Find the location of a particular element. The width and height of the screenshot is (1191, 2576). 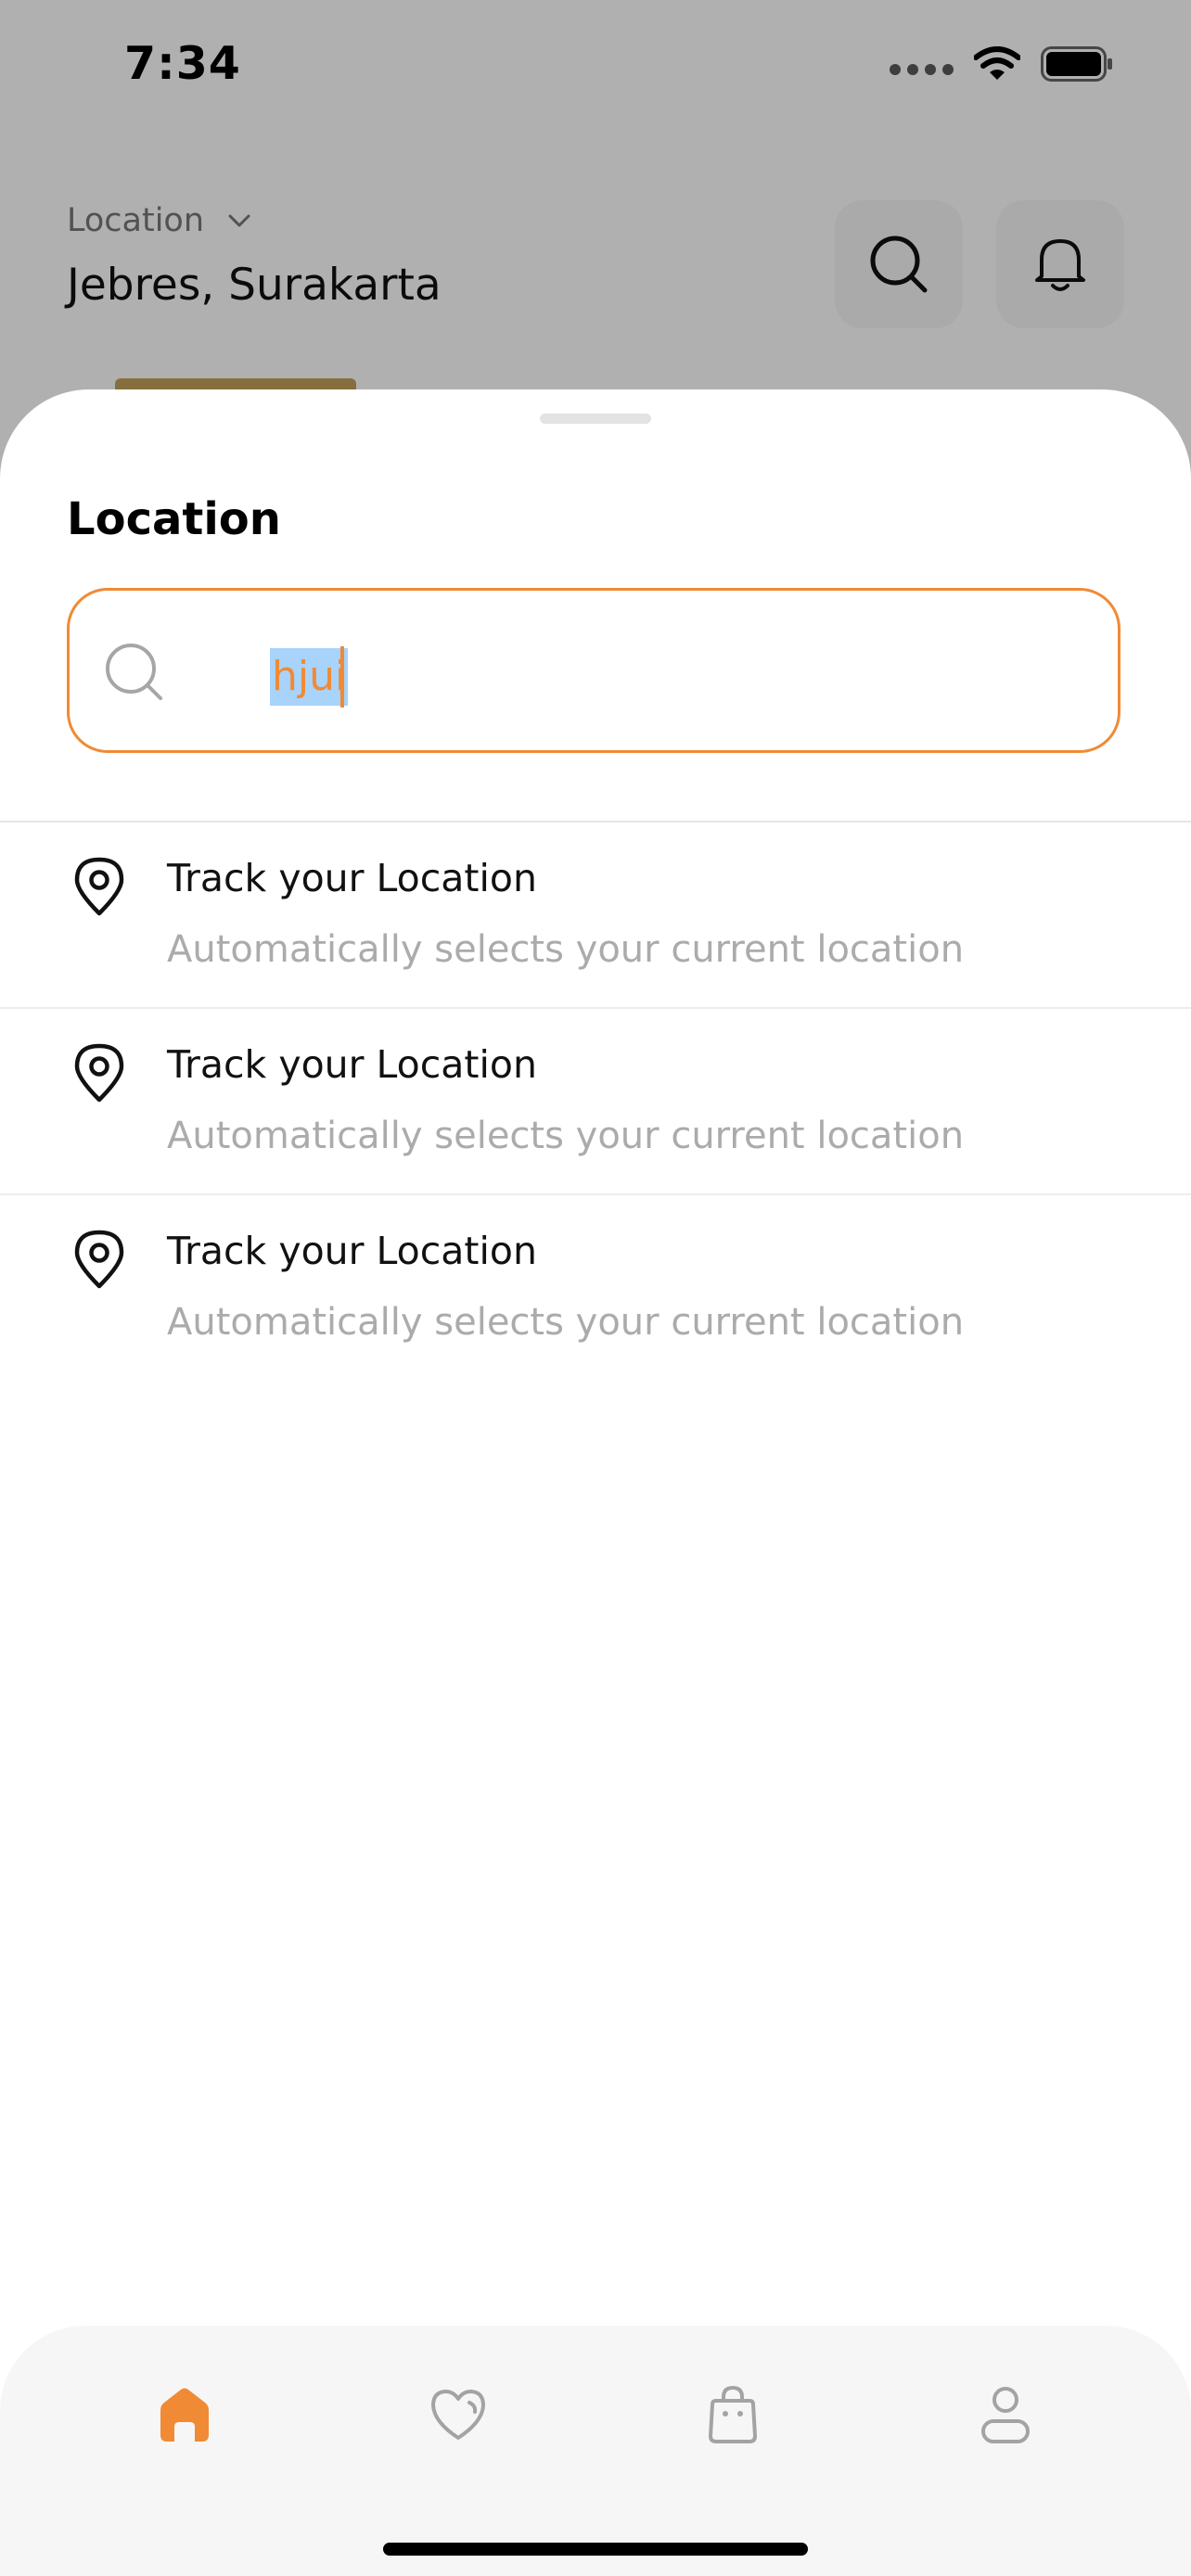

sheet-title: Location is located at coordinates (174, 519).